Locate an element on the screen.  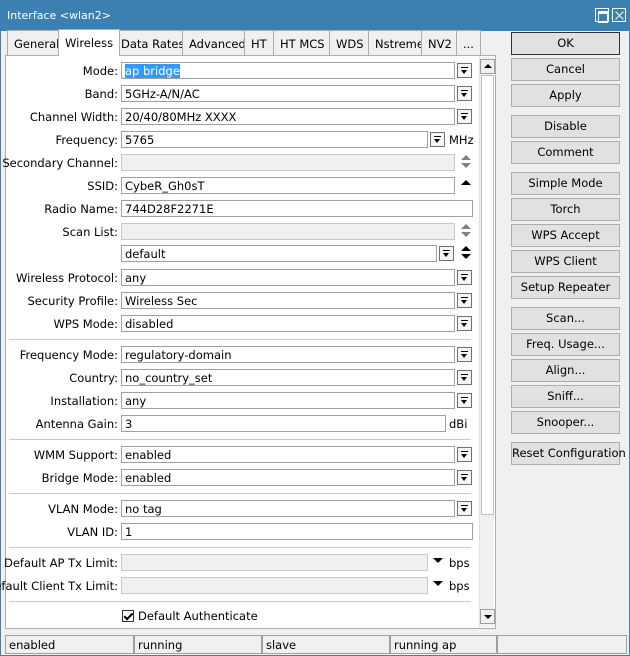
band-dropdown-icon is located at coordinates (464, 93).